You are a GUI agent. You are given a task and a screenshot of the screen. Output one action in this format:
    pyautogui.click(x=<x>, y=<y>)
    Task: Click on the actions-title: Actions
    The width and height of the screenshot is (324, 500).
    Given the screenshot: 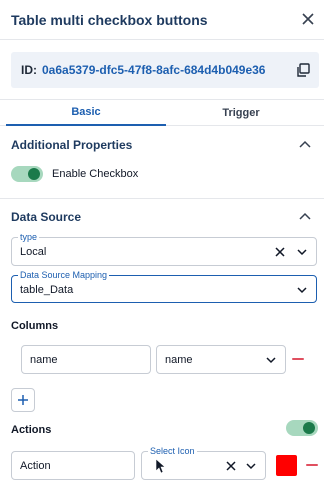 What is the action you would take?
    pyautogui.click(x=31, y=430)
    